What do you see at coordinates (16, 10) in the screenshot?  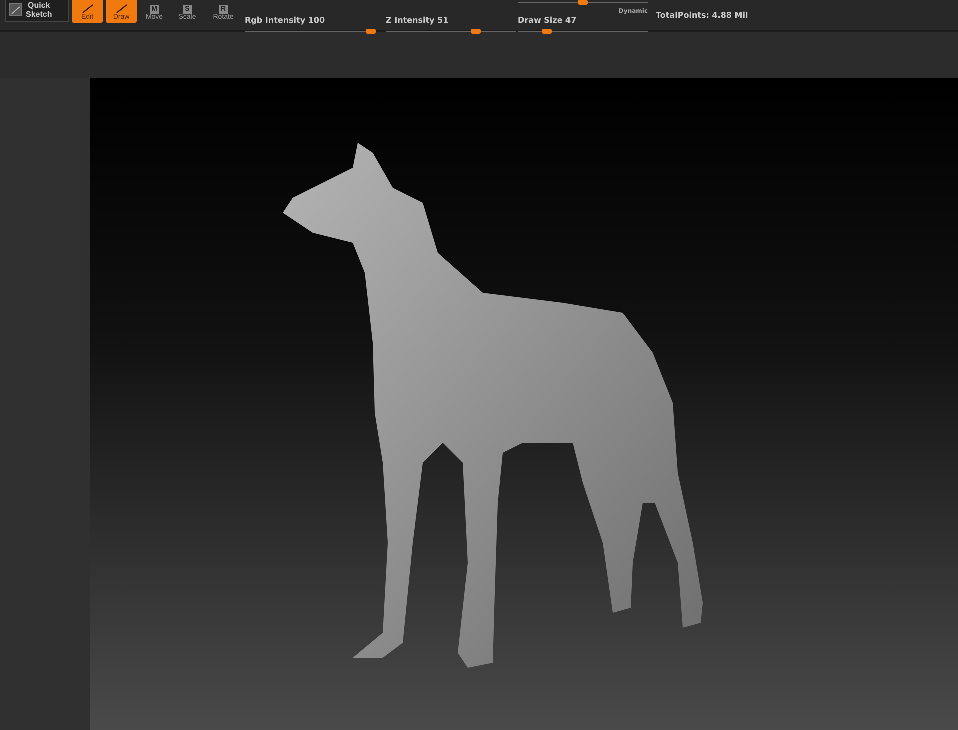 I see `sketch-icon` at bounding box center [16, 10].